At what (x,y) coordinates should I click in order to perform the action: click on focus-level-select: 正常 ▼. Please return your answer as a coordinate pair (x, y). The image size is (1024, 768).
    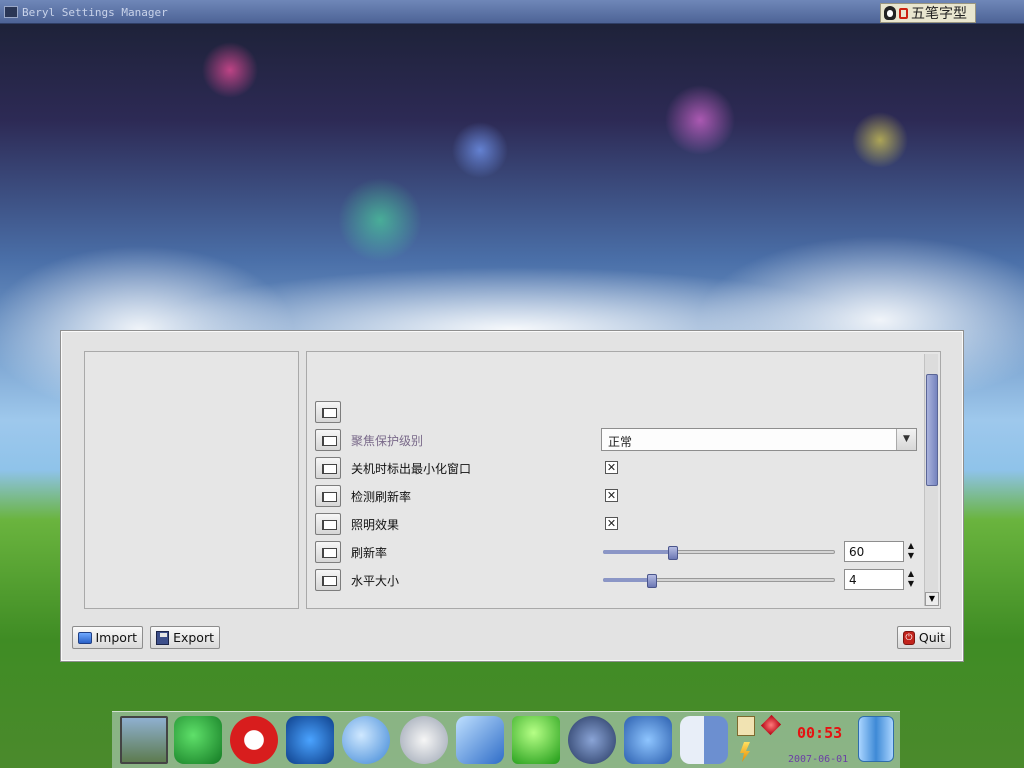
    Looking at the image, I should click on (759, 439).